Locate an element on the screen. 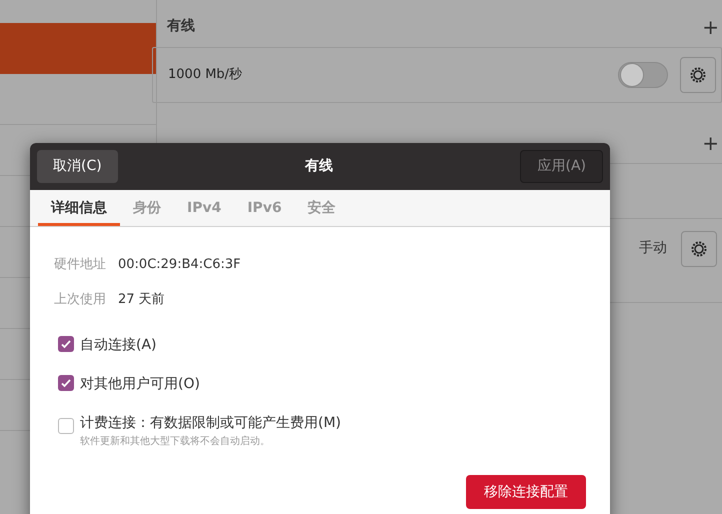  connection-mode: 手动 is located at coordinates (653, 248).